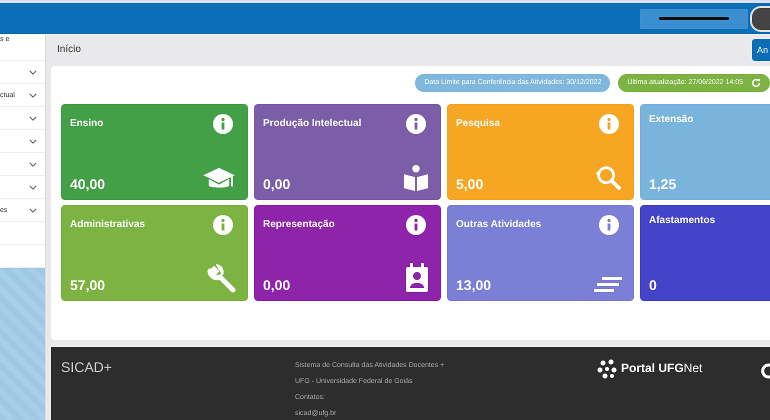 The width and height of the screenshot is (770, 420). I want to click on tile-title: Outras Atividades, so click(499, 224).